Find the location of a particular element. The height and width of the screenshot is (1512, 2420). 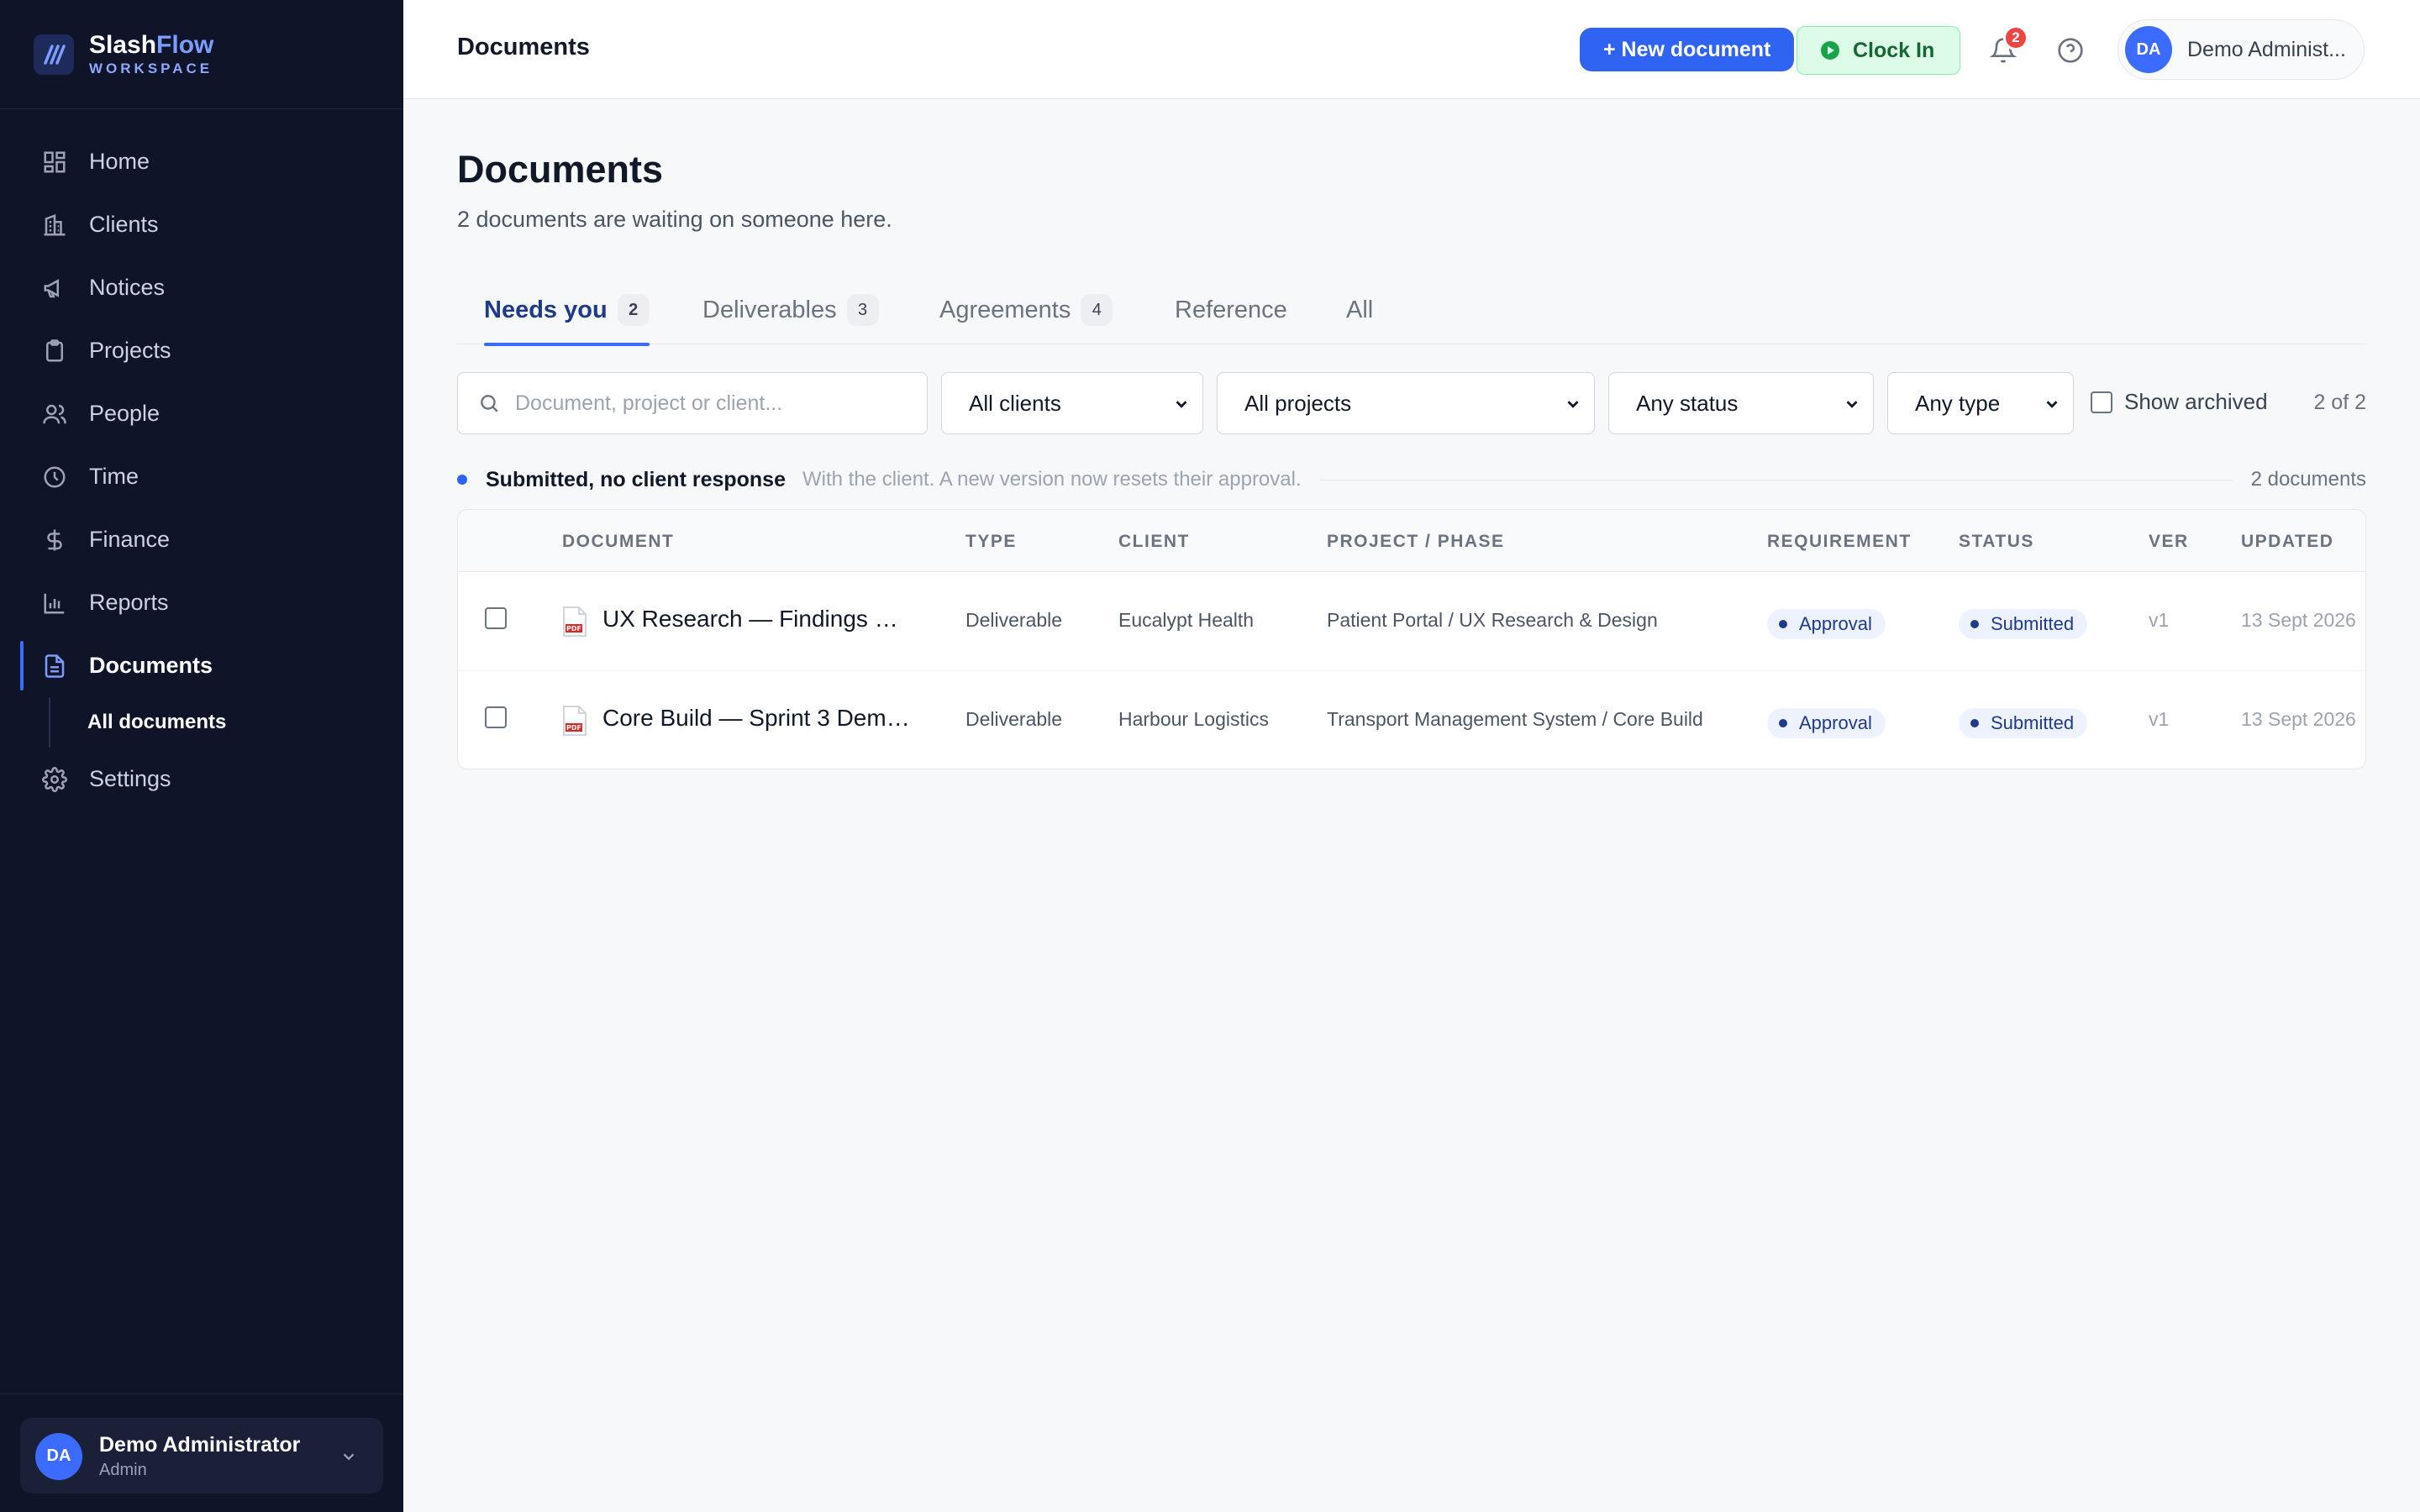

brand: SlashFlow WORKSPACE is located at coordinates (202, 54).